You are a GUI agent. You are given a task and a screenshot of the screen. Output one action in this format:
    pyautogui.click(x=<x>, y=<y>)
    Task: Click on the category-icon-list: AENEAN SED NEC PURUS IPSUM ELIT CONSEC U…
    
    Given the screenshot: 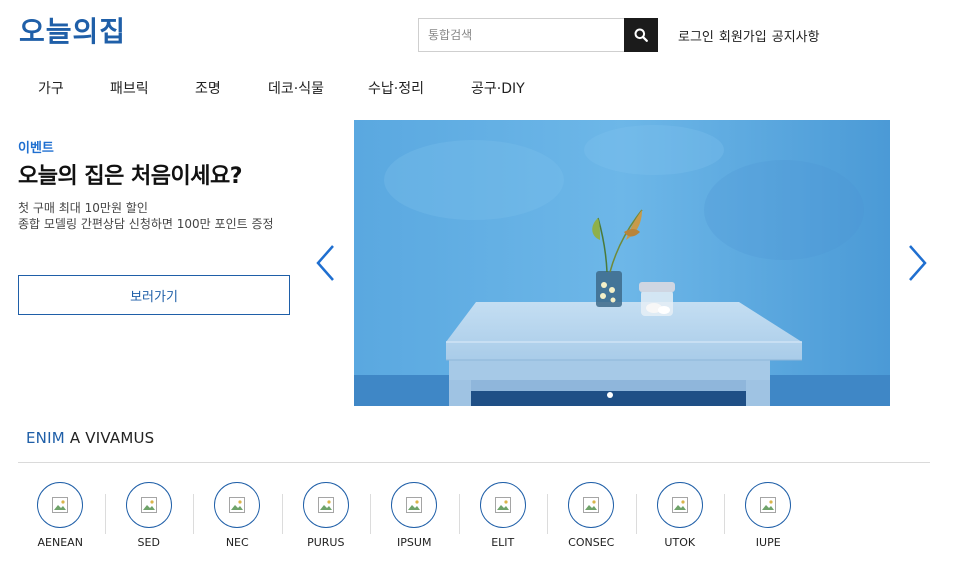 What is the action you would take?
    pyautogui.click(x=414, y=515)
    